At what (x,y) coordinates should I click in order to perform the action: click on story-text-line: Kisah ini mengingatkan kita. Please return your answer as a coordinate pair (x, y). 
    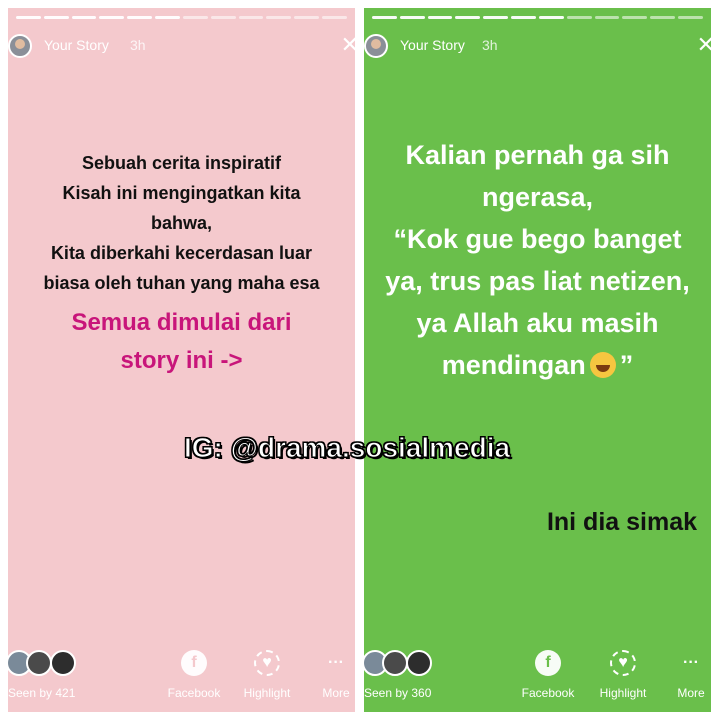
    Looking at the image, I should click on (181, 193).